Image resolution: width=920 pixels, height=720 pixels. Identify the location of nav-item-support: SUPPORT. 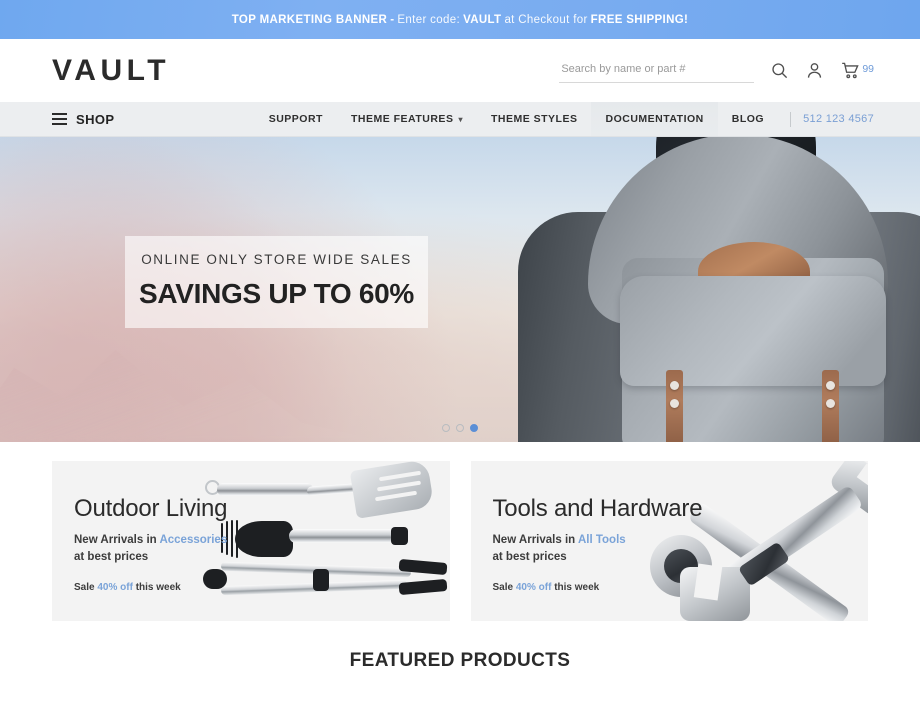
(296, 119).